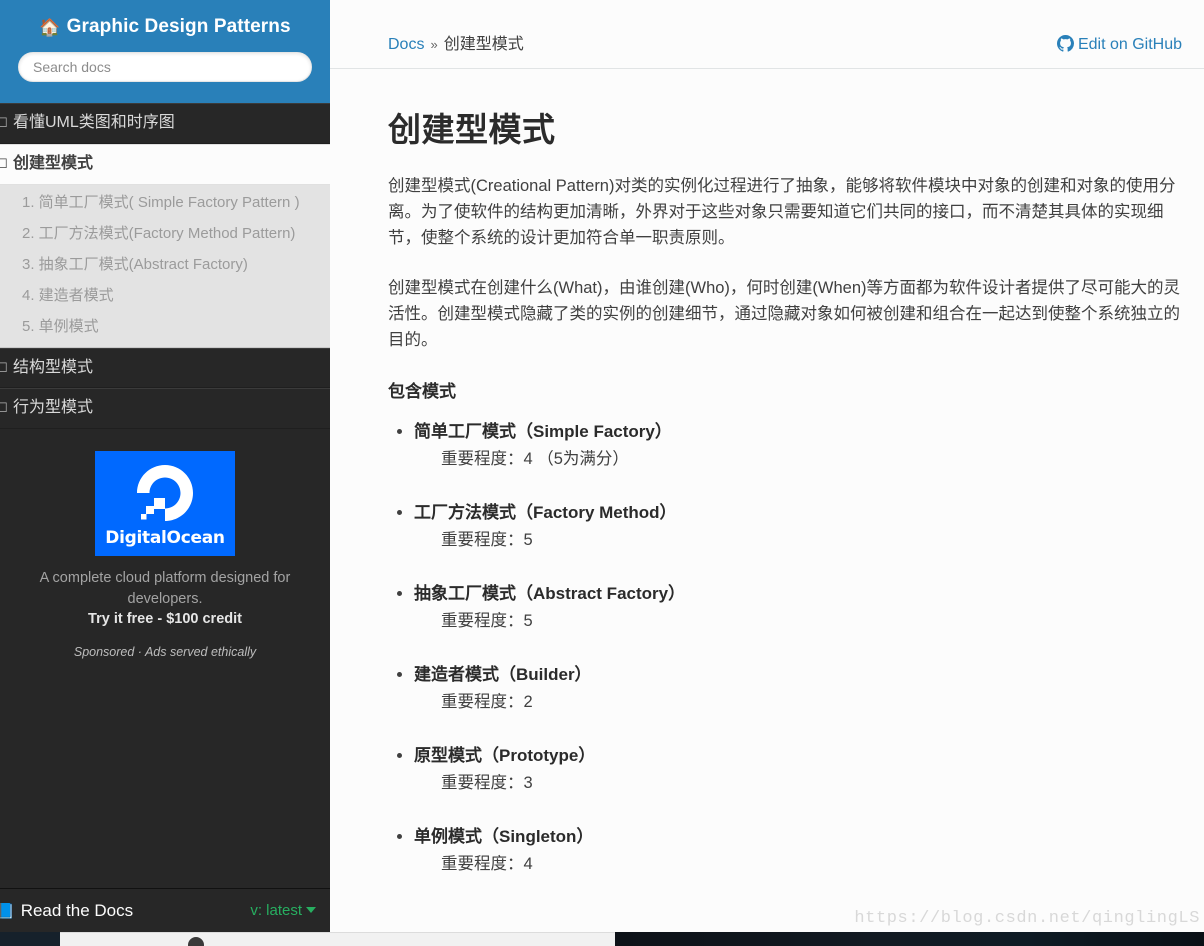 The height and width of the screenshot is (946, 1204). Describe the element at coordinates (165, 202) in the screenshot. I see `sidebar-subitem-simple-factory: 1. 简单工厂模式( Simple Factory Pattern )` at that location.